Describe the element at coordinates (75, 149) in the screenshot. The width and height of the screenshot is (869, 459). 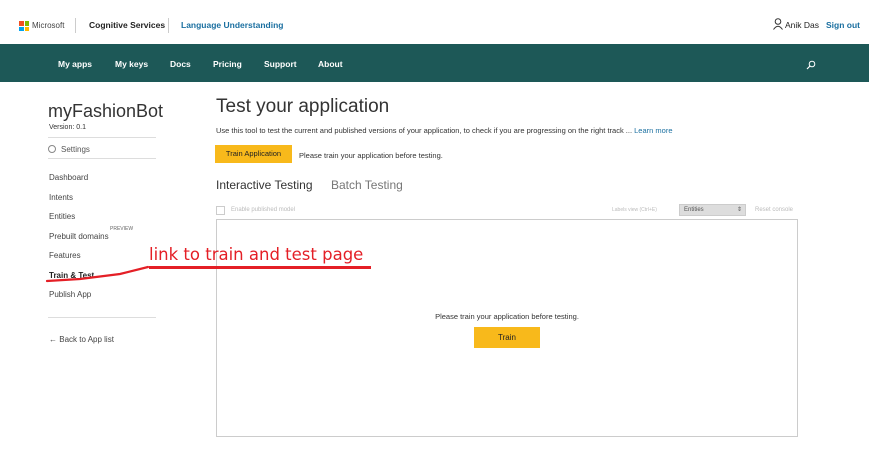
I see `settings-label: Settings` at that location.